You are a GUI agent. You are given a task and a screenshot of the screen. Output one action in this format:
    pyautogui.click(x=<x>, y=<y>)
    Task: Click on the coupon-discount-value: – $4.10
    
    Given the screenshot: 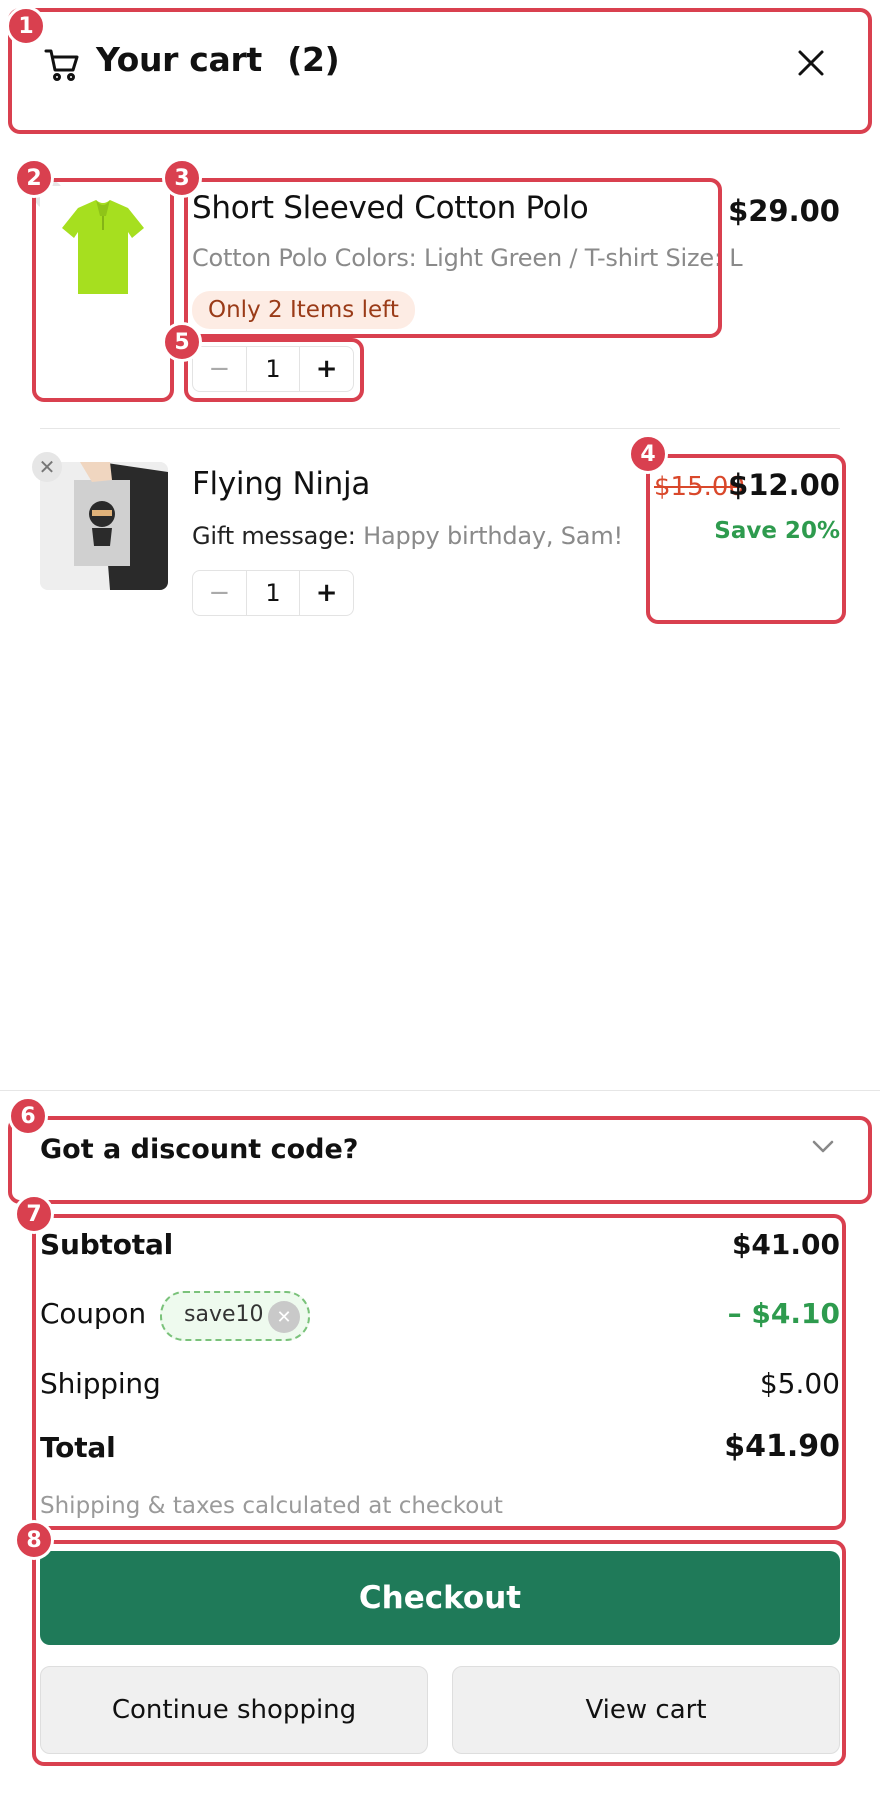 What is the action you would take?
    pyautogui.click(x=783, y=1313)
    